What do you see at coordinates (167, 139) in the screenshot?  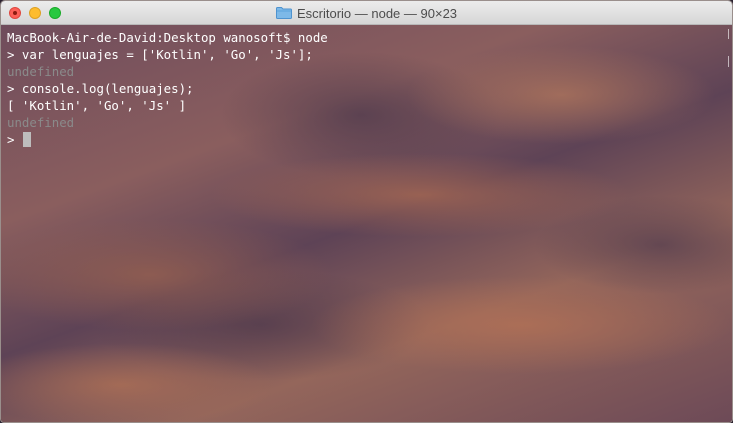 I see `prompt-line: >` at bounding box center [167, 139].